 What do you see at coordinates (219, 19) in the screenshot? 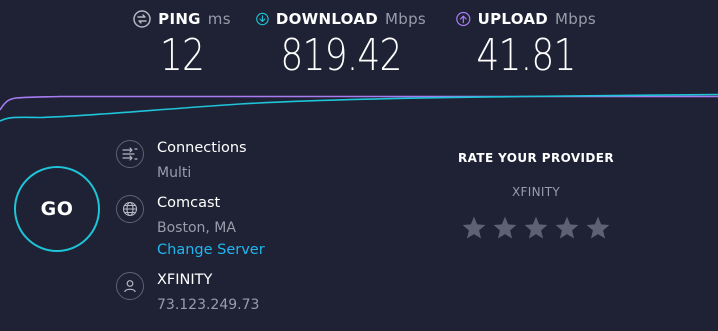
I see `ping-unit: ms` at bounding box center [219, 19].